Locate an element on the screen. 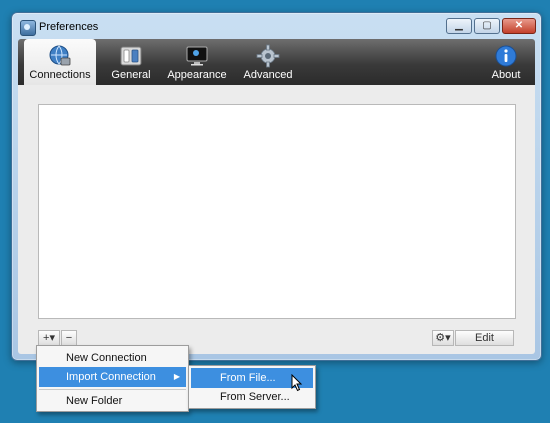 The image size is (550, 423). menu-item-label: New Connection is located at coordinates (106, 358).